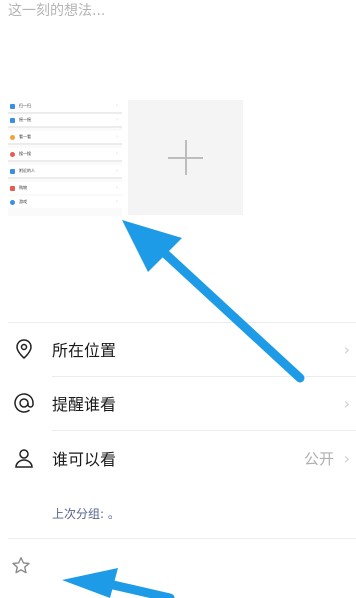 Image resolution: width=356 pixels, height=598 pixels. I want to click on thumb-row: 摇一摇 ›, so click(65, 120).